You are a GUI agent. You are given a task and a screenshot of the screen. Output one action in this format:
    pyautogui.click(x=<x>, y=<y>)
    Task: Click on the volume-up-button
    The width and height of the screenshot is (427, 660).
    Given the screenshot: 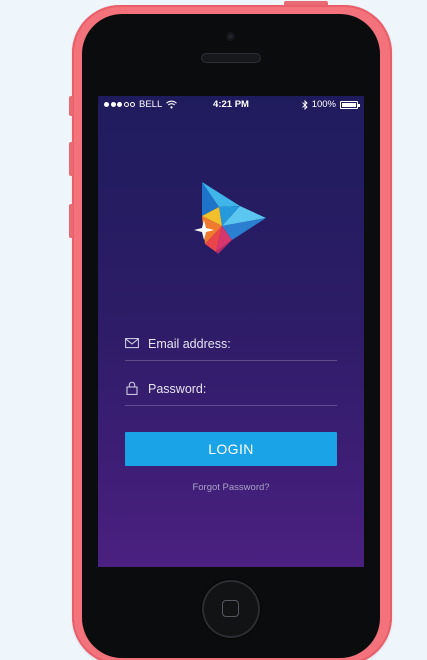 What is the action you would take?
    pyautogui.click(x=71, y=159)
    